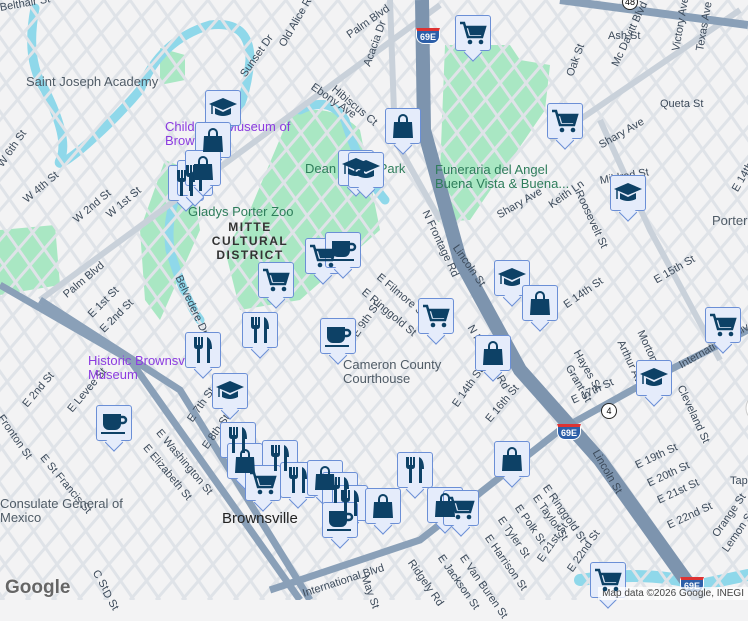  What do you see at coordinates (260, 518) in the screenshot?
I see `city-label: Brownsville` at bounding box center [260, 518].